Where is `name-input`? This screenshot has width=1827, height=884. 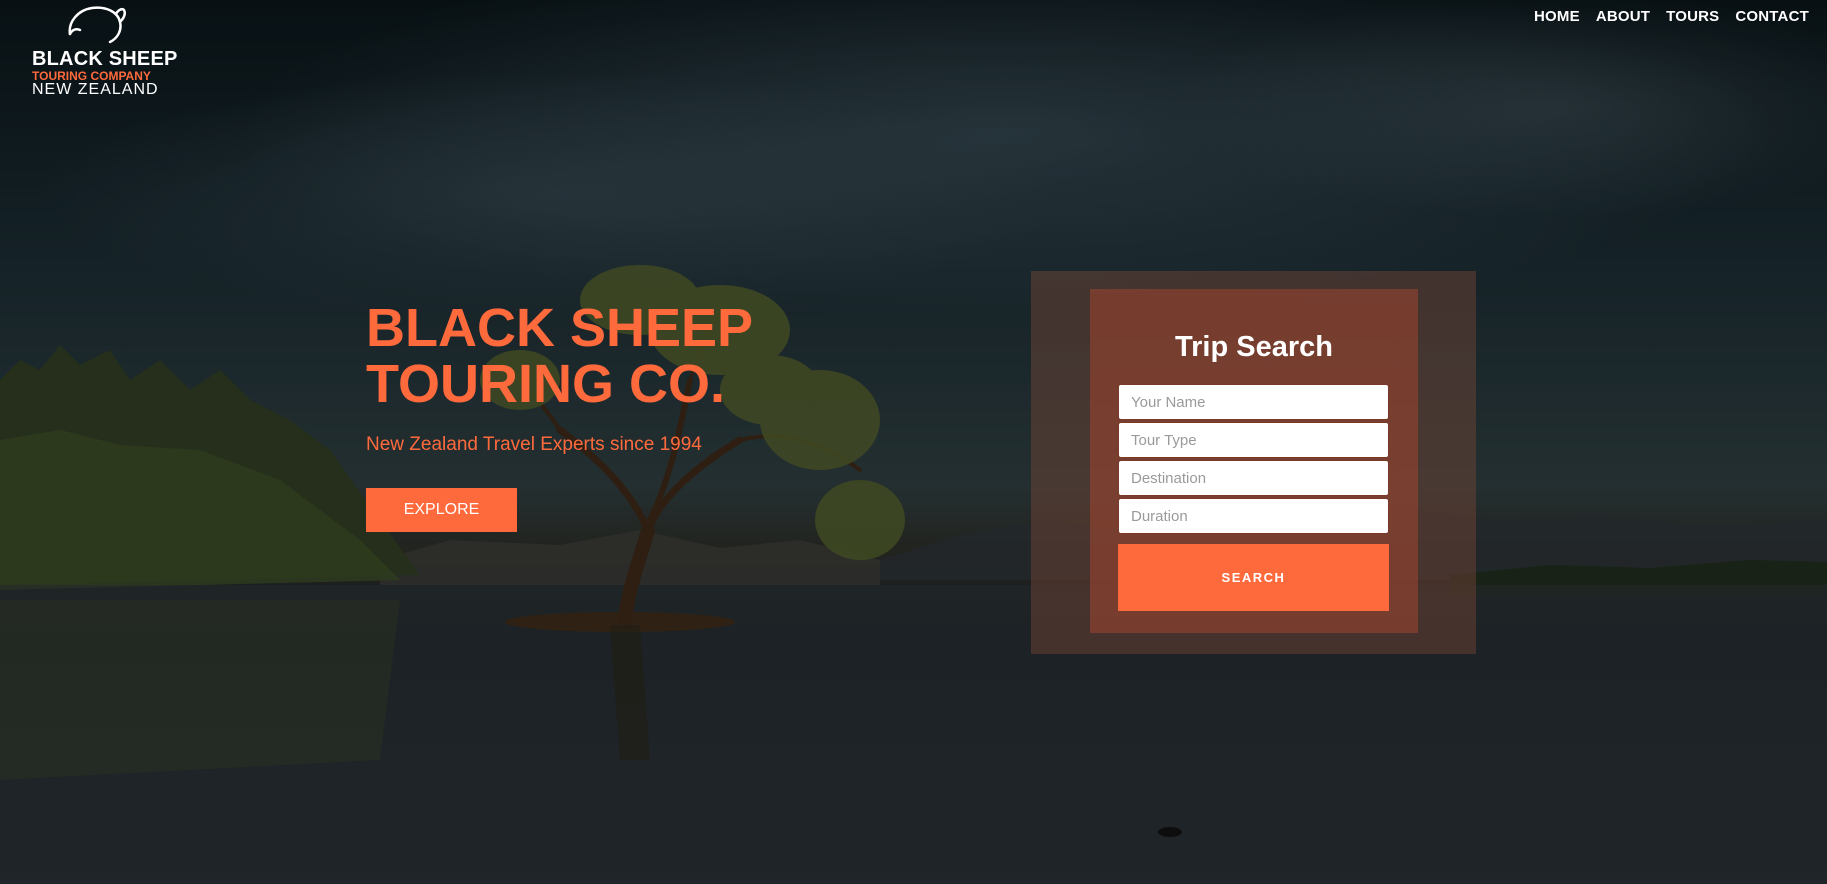
name-input is located at coordinates (1253, 402).